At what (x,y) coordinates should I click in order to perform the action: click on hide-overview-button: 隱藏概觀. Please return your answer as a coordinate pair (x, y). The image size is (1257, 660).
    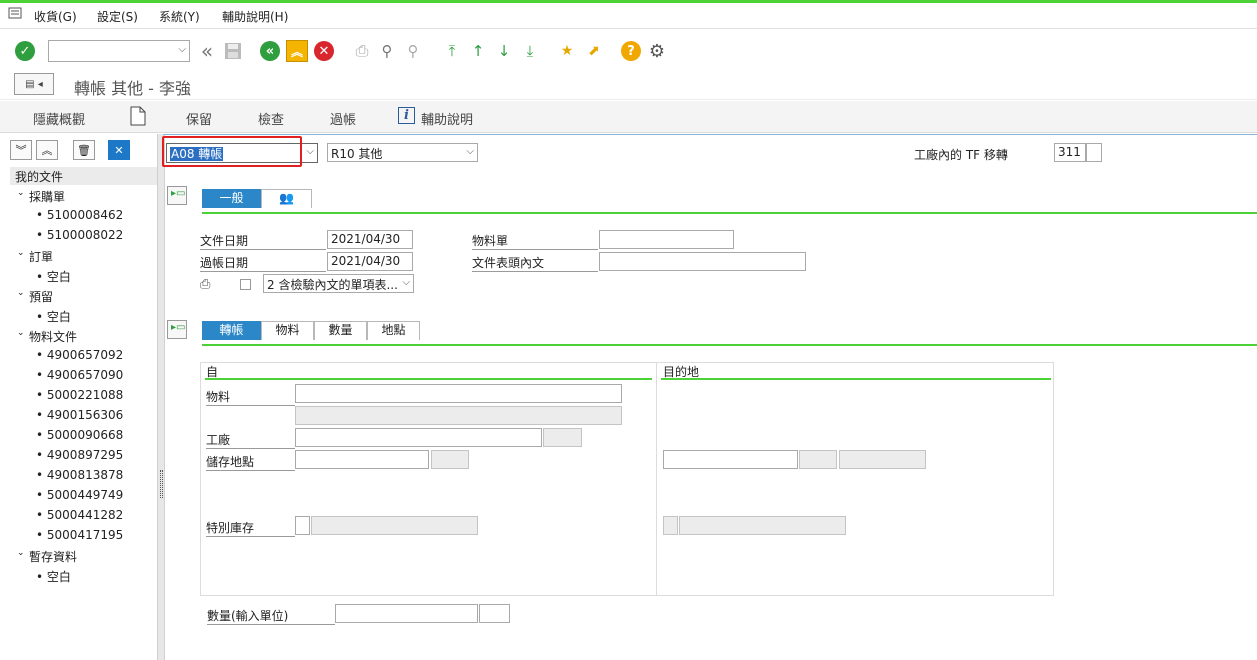
    Looking at the image, I should click on (59, 118).